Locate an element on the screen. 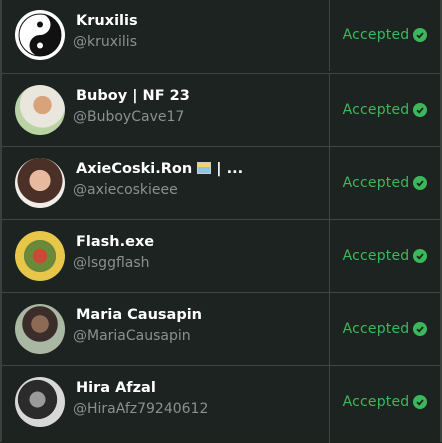 The height and width of the screenshot is (443, 442). user-name: Hira Afzal is located at coordinates (116, 388).